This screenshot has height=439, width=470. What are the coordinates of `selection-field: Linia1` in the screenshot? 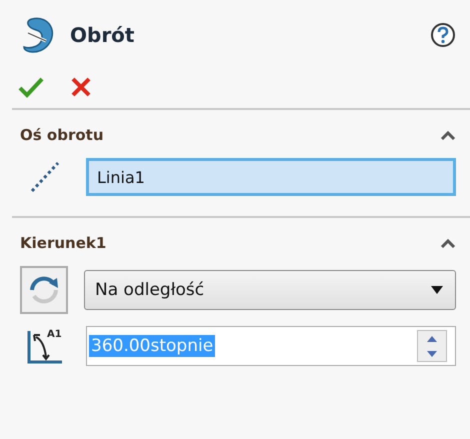 It's located at (271, 177).